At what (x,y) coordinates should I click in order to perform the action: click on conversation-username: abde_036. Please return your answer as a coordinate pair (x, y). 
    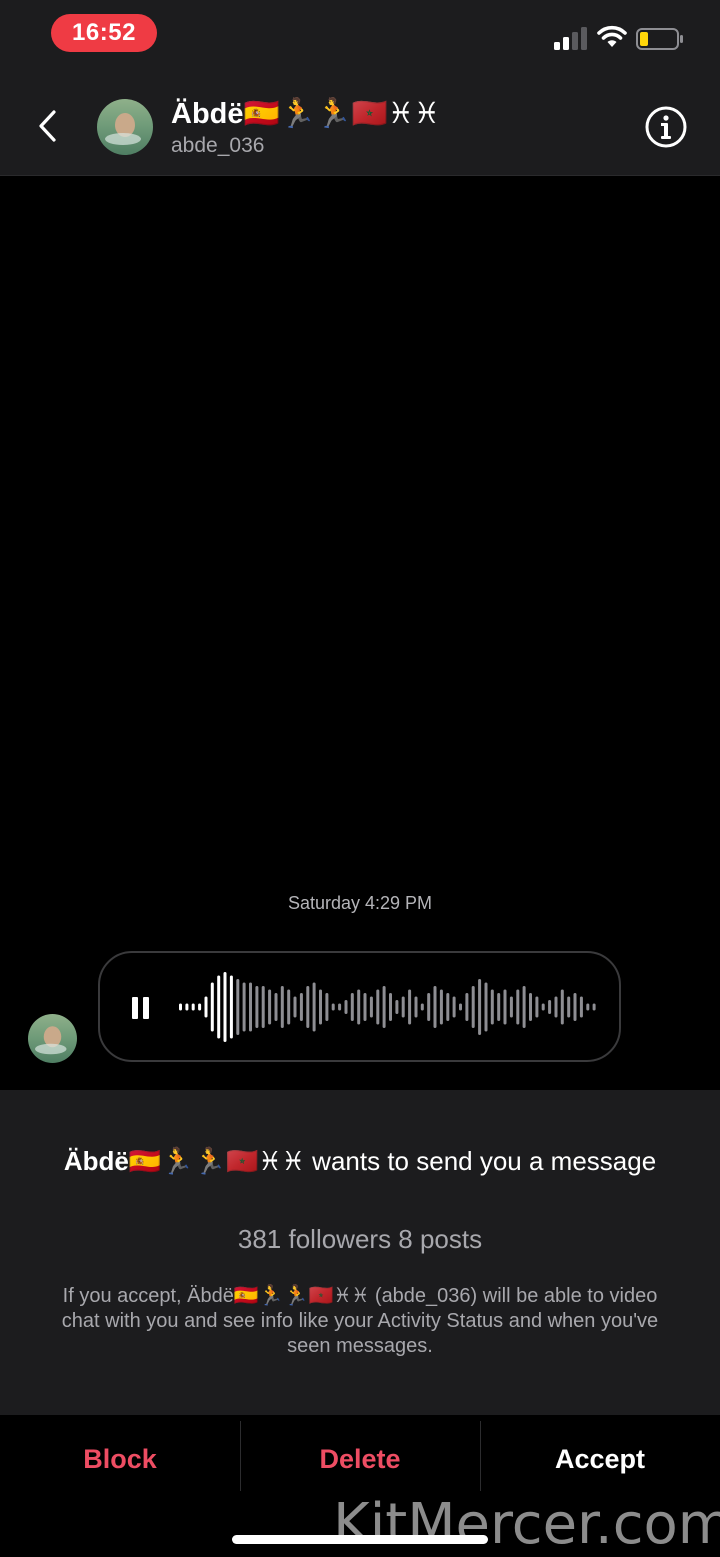
    Looking at the image, I should click on (217, 146).